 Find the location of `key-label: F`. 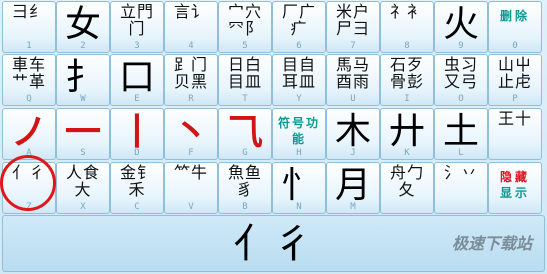

key-label: F is located at coordinates (191, 153).